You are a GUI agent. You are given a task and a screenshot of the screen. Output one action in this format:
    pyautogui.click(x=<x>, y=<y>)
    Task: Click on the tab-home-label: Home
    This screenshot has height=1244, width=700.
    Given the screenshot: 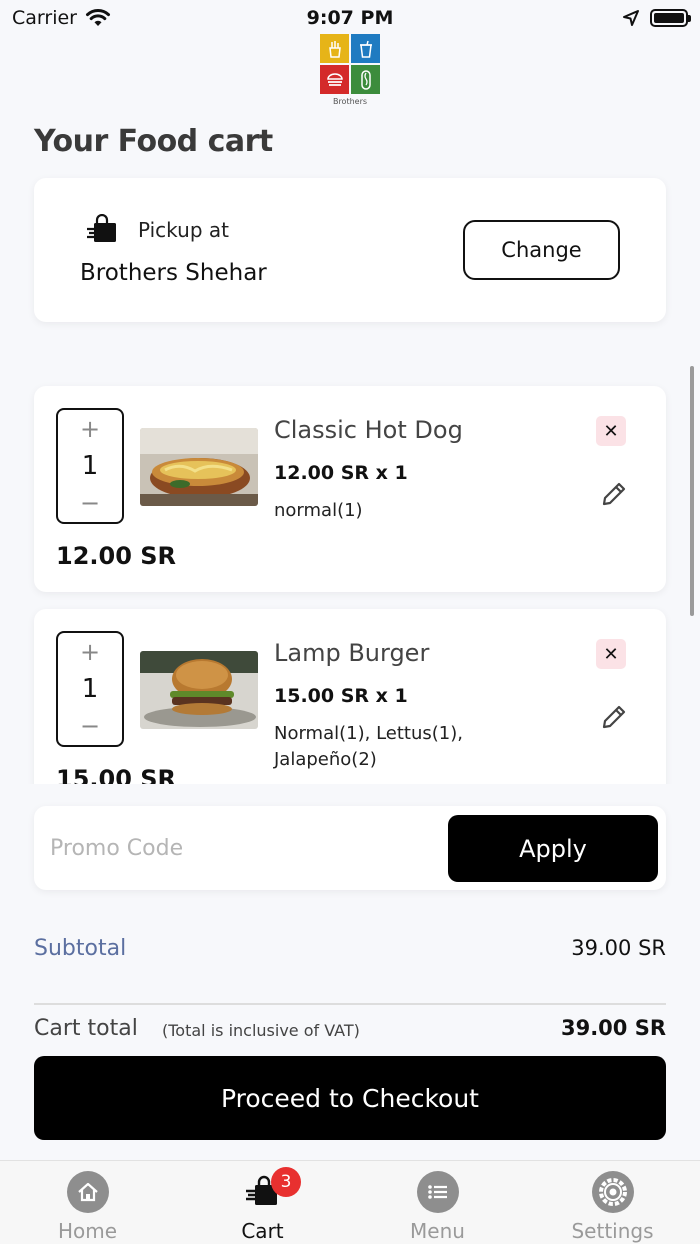 What is the action you would take?
    pyautogui.click(x=87, y=1231)
    